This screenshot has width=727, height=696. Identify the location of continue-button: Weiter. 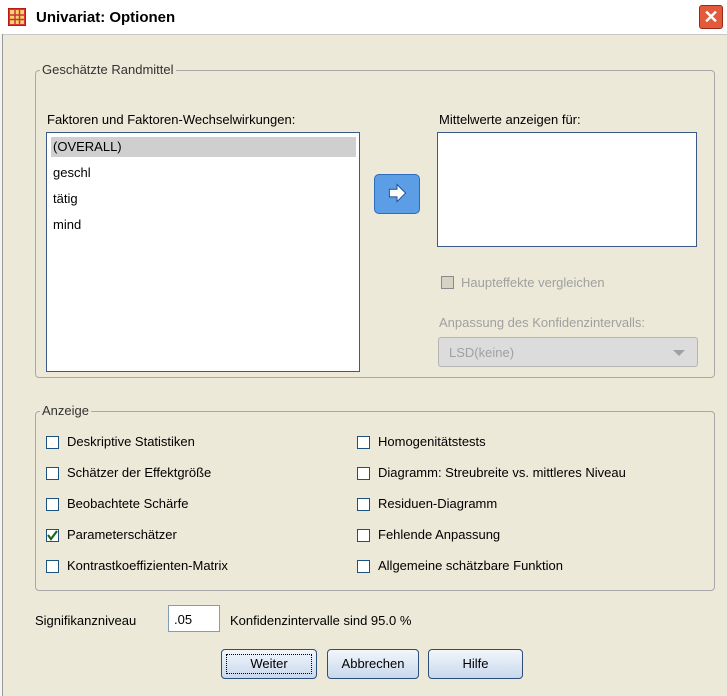
(269, 664).